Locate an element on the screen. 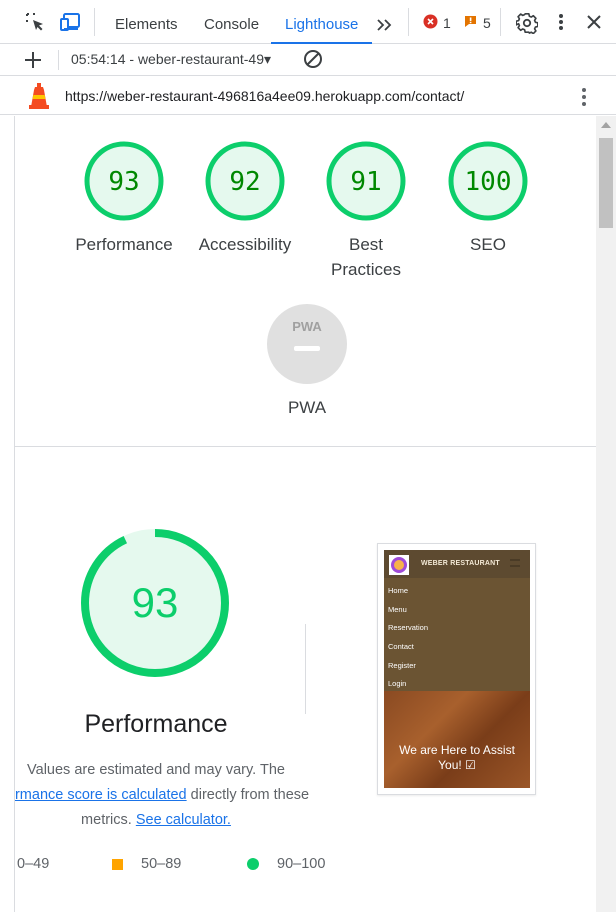  score-calculation-link: formance score is calculated is located at coordinates (101, 795).